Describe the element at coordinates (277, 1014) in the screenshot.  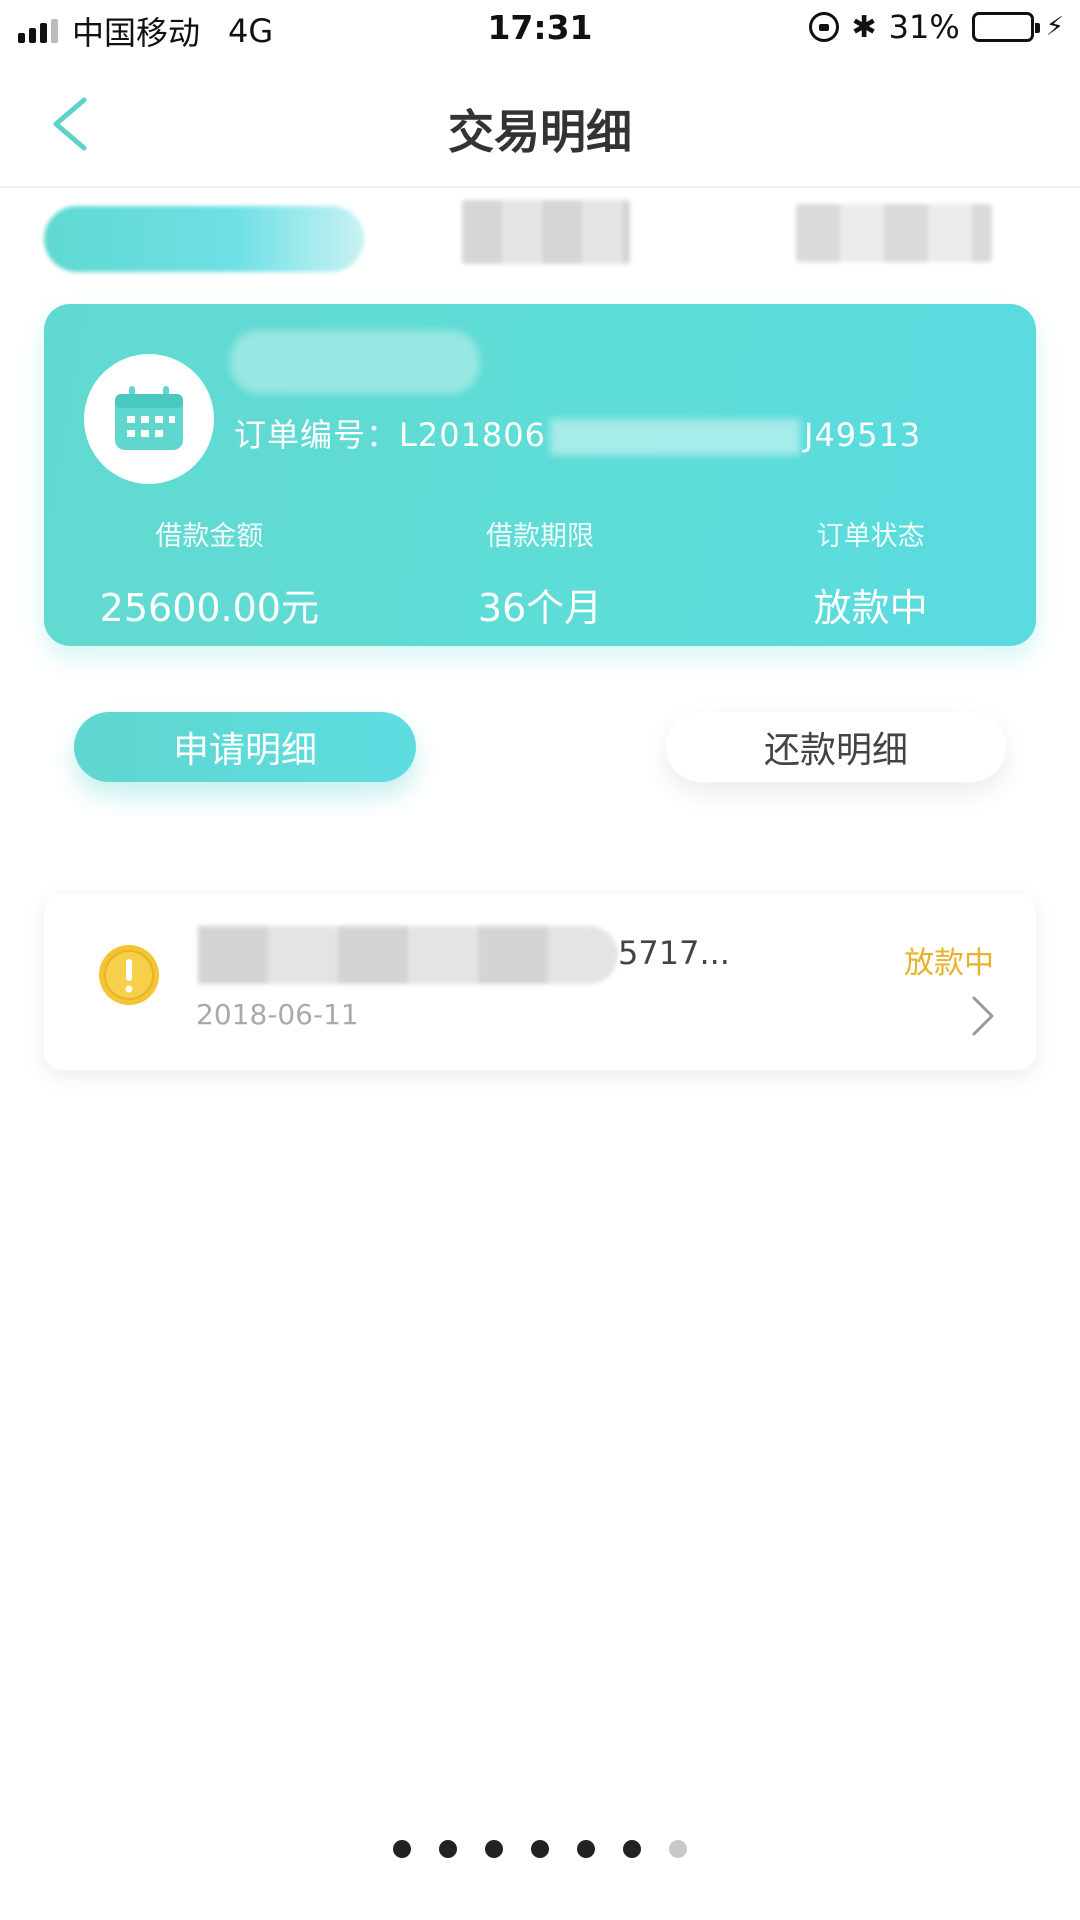
I see `record-date: 2018-06-11` at that location.